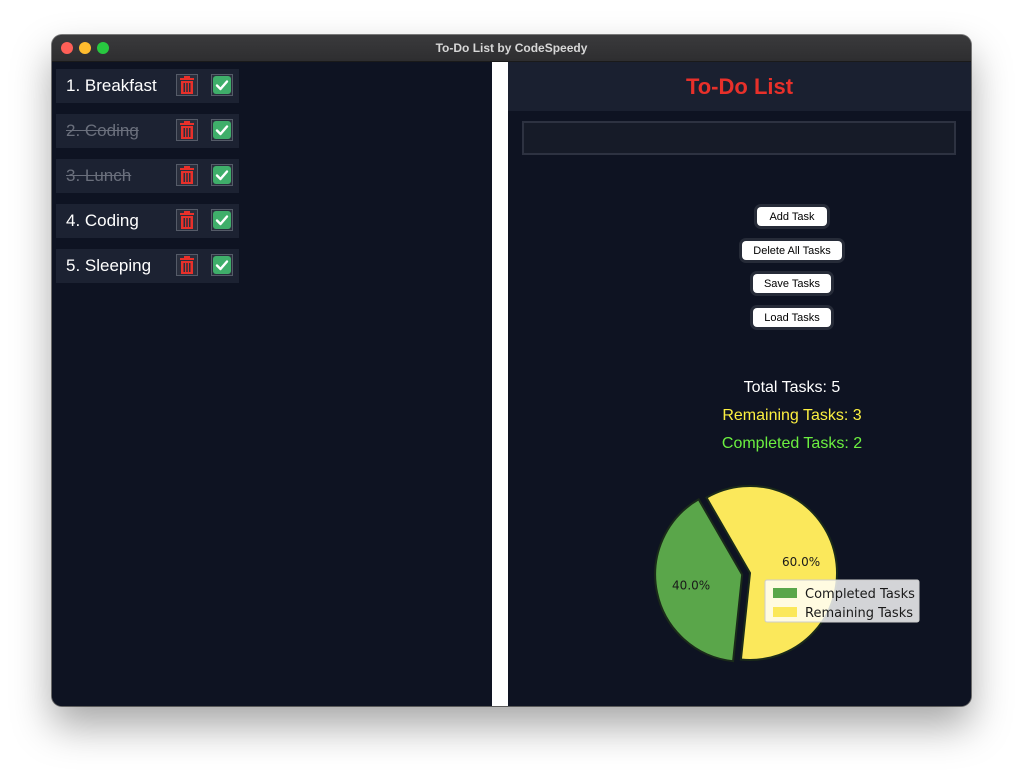 The width and height of the screenshot is (1024, 776). I want to click on task-row: 5. Sleeping, so click(147, 266).